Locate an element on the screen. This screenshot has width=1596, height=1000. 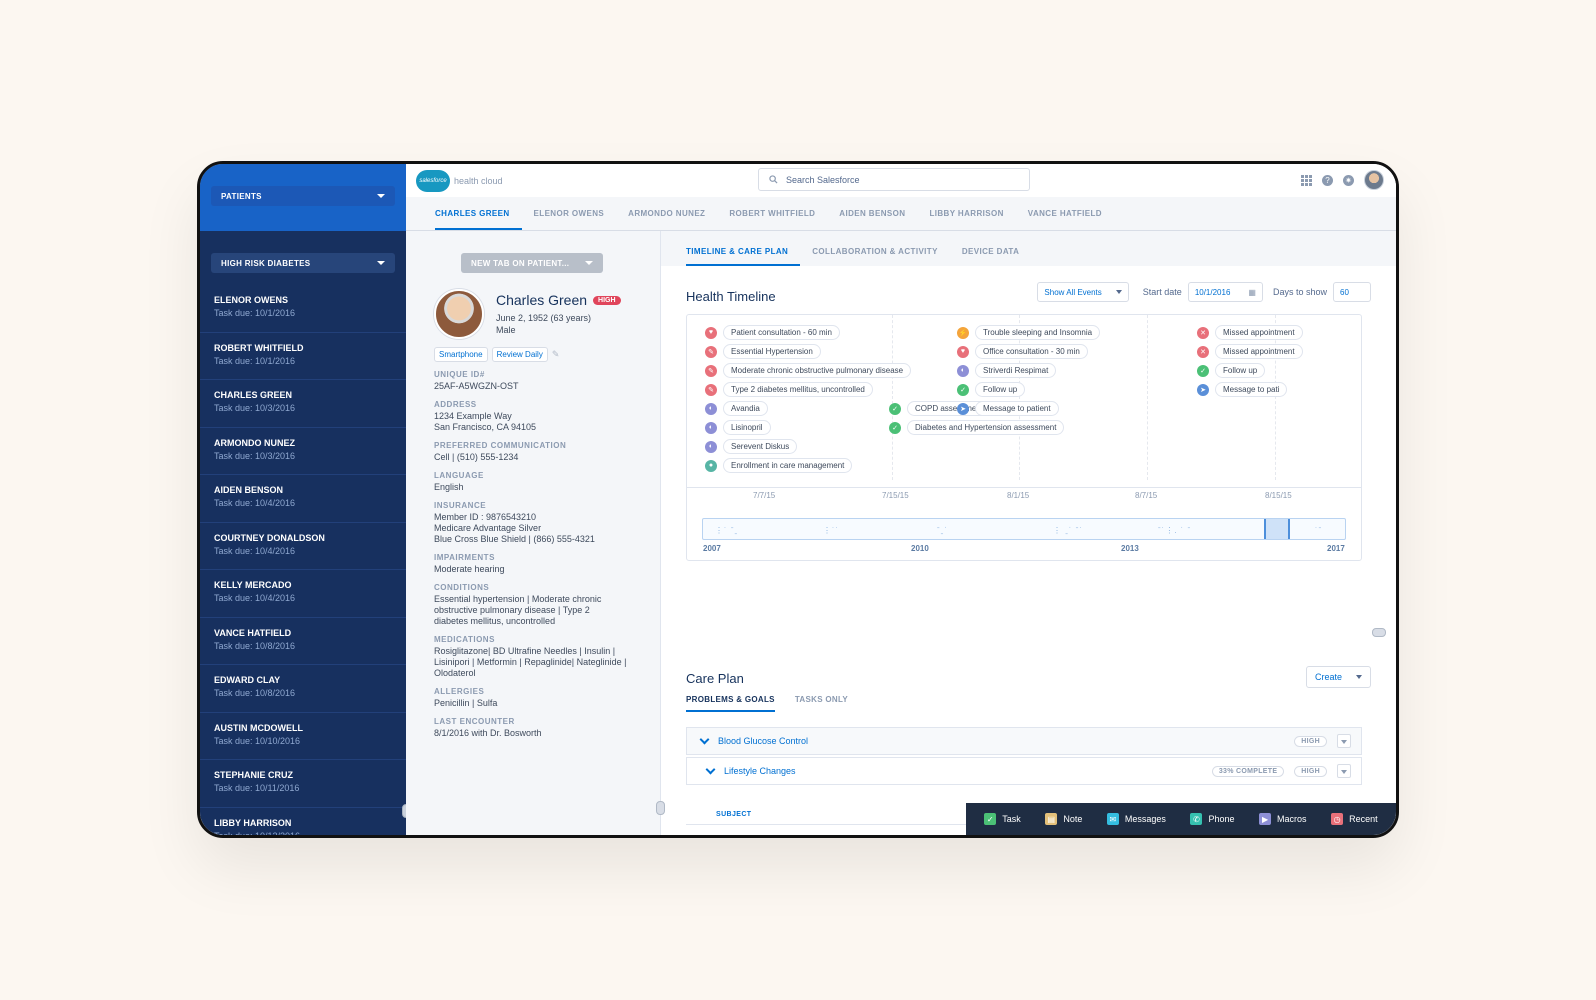
tab-record-section: TIMELINE & CARE PLAN is located at coordinates (743, 256).